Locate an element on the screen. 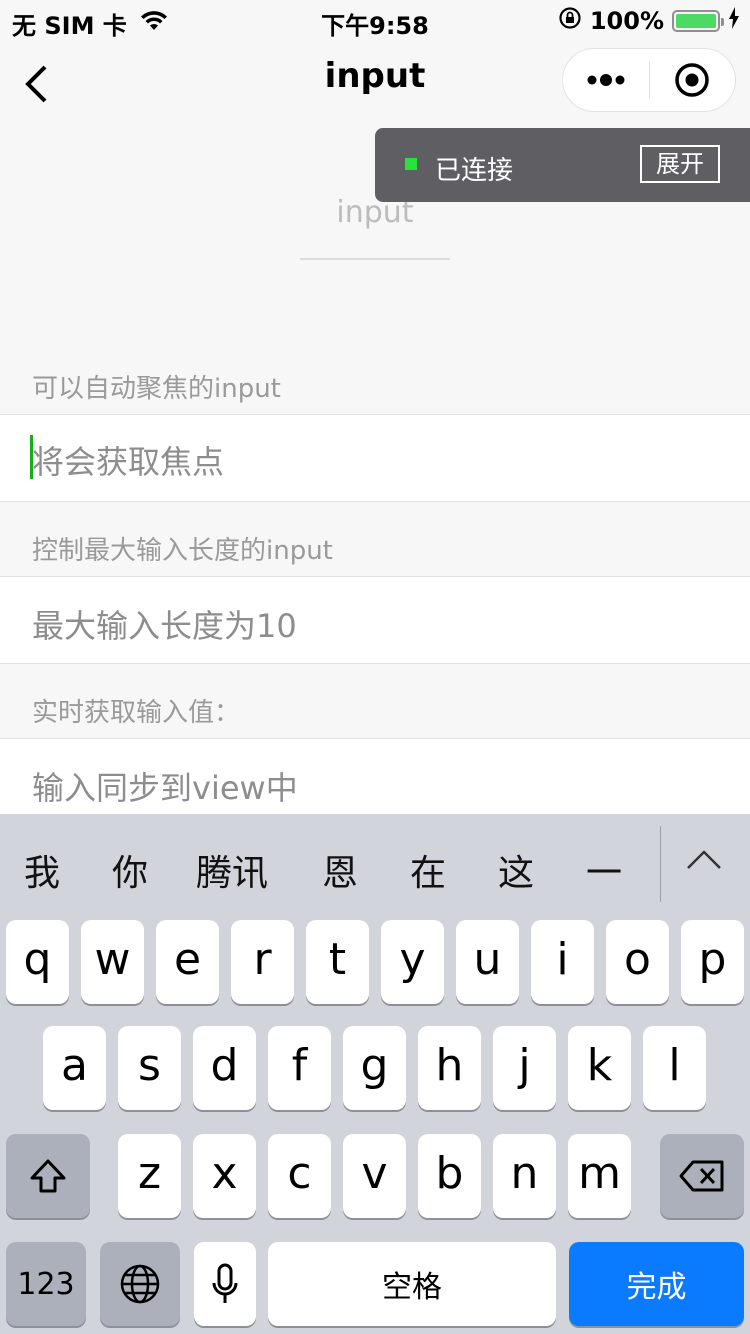  globe-key is located at coordinates (140, 1284).